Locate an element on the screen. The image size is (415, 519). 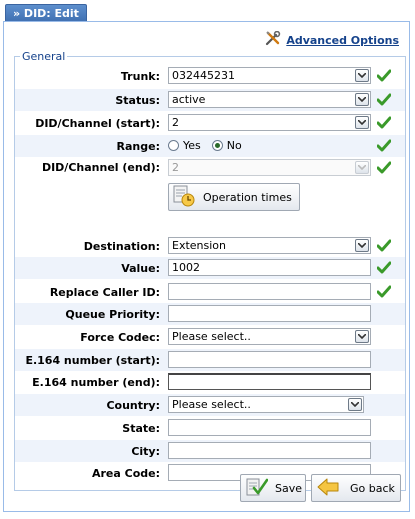
status-row: Status: active is located at coordinates (210, 100).